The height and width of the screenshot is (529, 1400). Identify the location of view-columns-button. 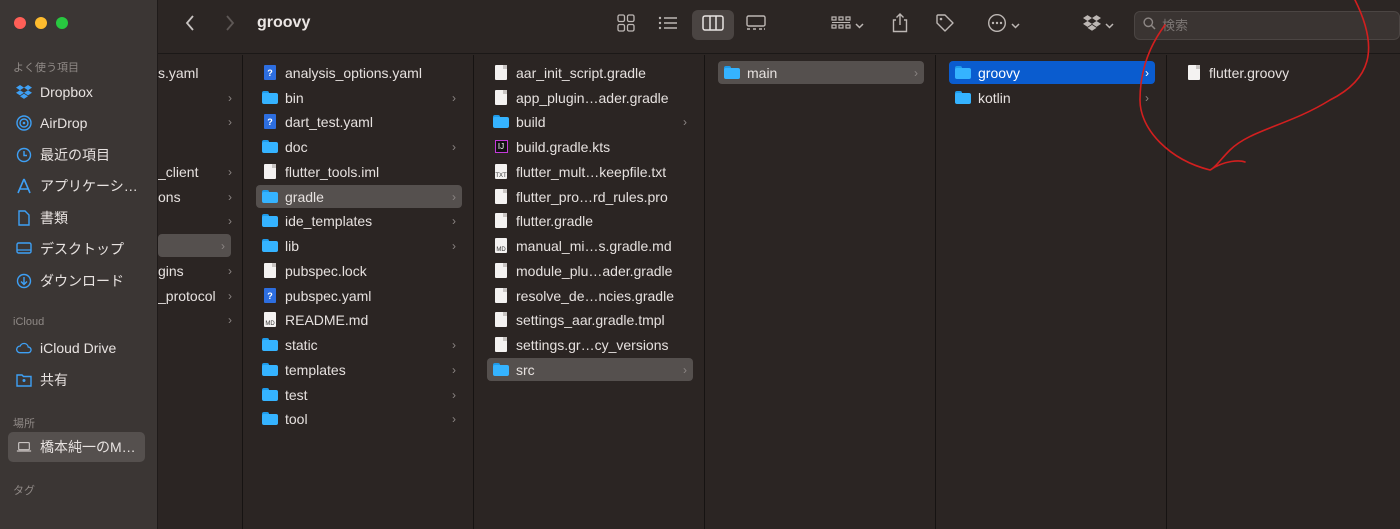
(713, 25).